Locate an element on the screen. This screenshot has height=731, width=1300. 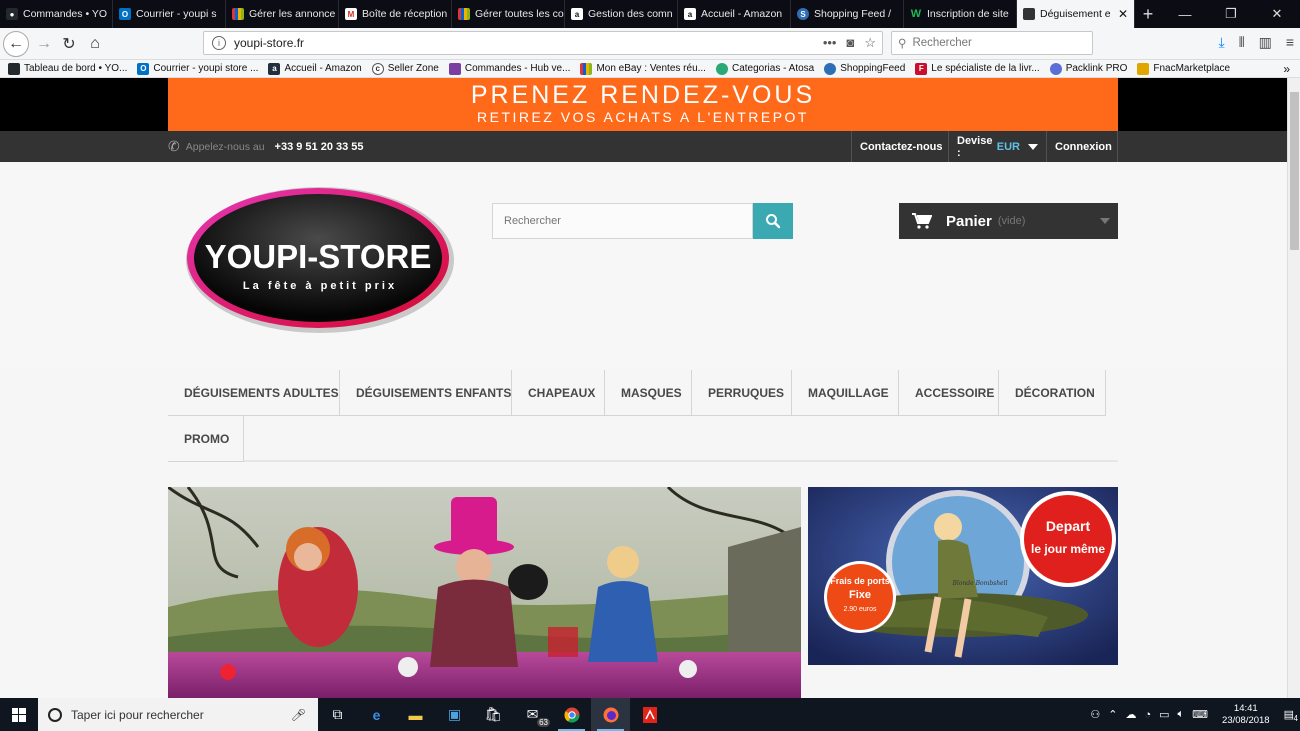
restore-icon: ❐ is located at coordinates (1231, 14).